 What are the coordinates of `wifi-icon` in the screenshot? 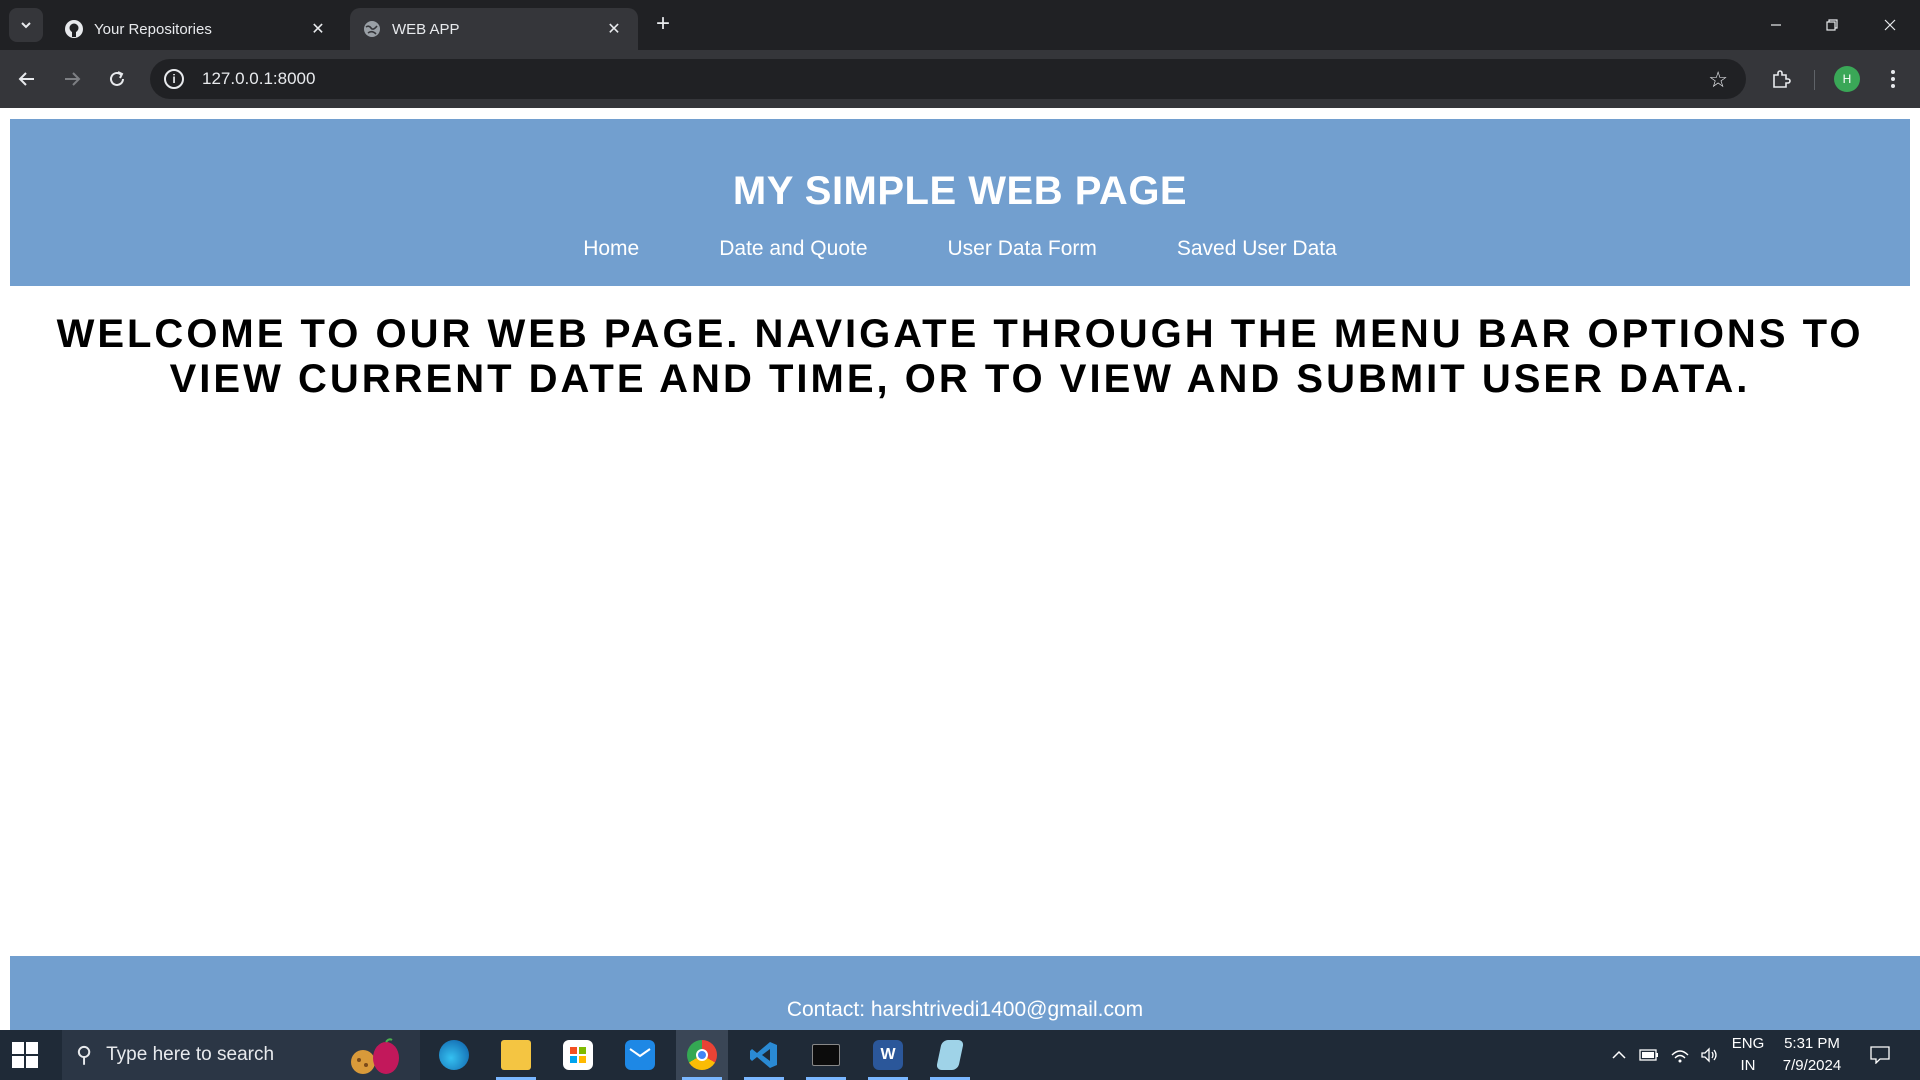 It's located at (1680, 1056).